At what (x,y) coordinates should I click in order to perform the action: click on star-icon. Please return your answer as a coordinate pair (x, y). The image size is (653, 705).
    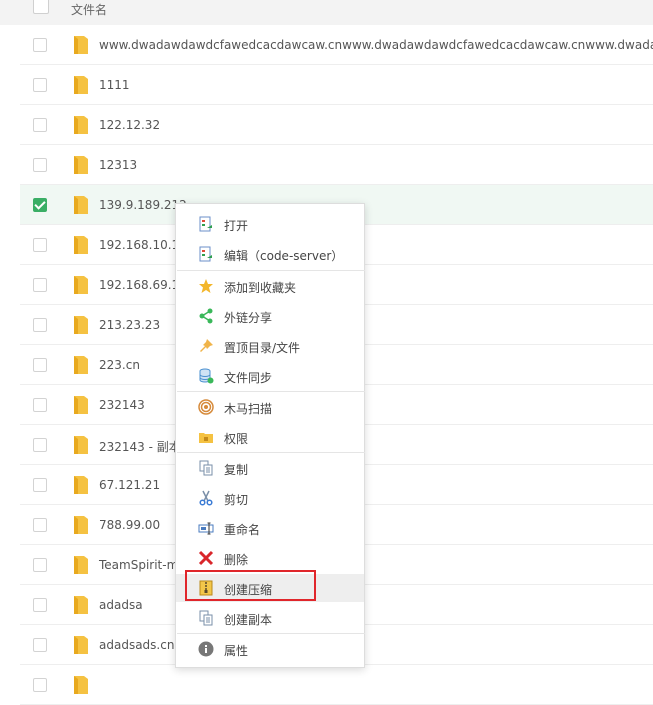
    Looking at the image, I should click on (206, 286).